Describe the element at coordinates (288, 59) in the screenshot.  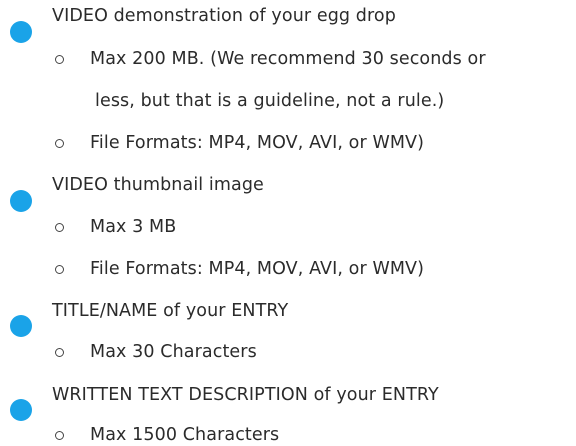
I see `list-item: Max 200 MB. (We recommend 30 seconds or` at that location.